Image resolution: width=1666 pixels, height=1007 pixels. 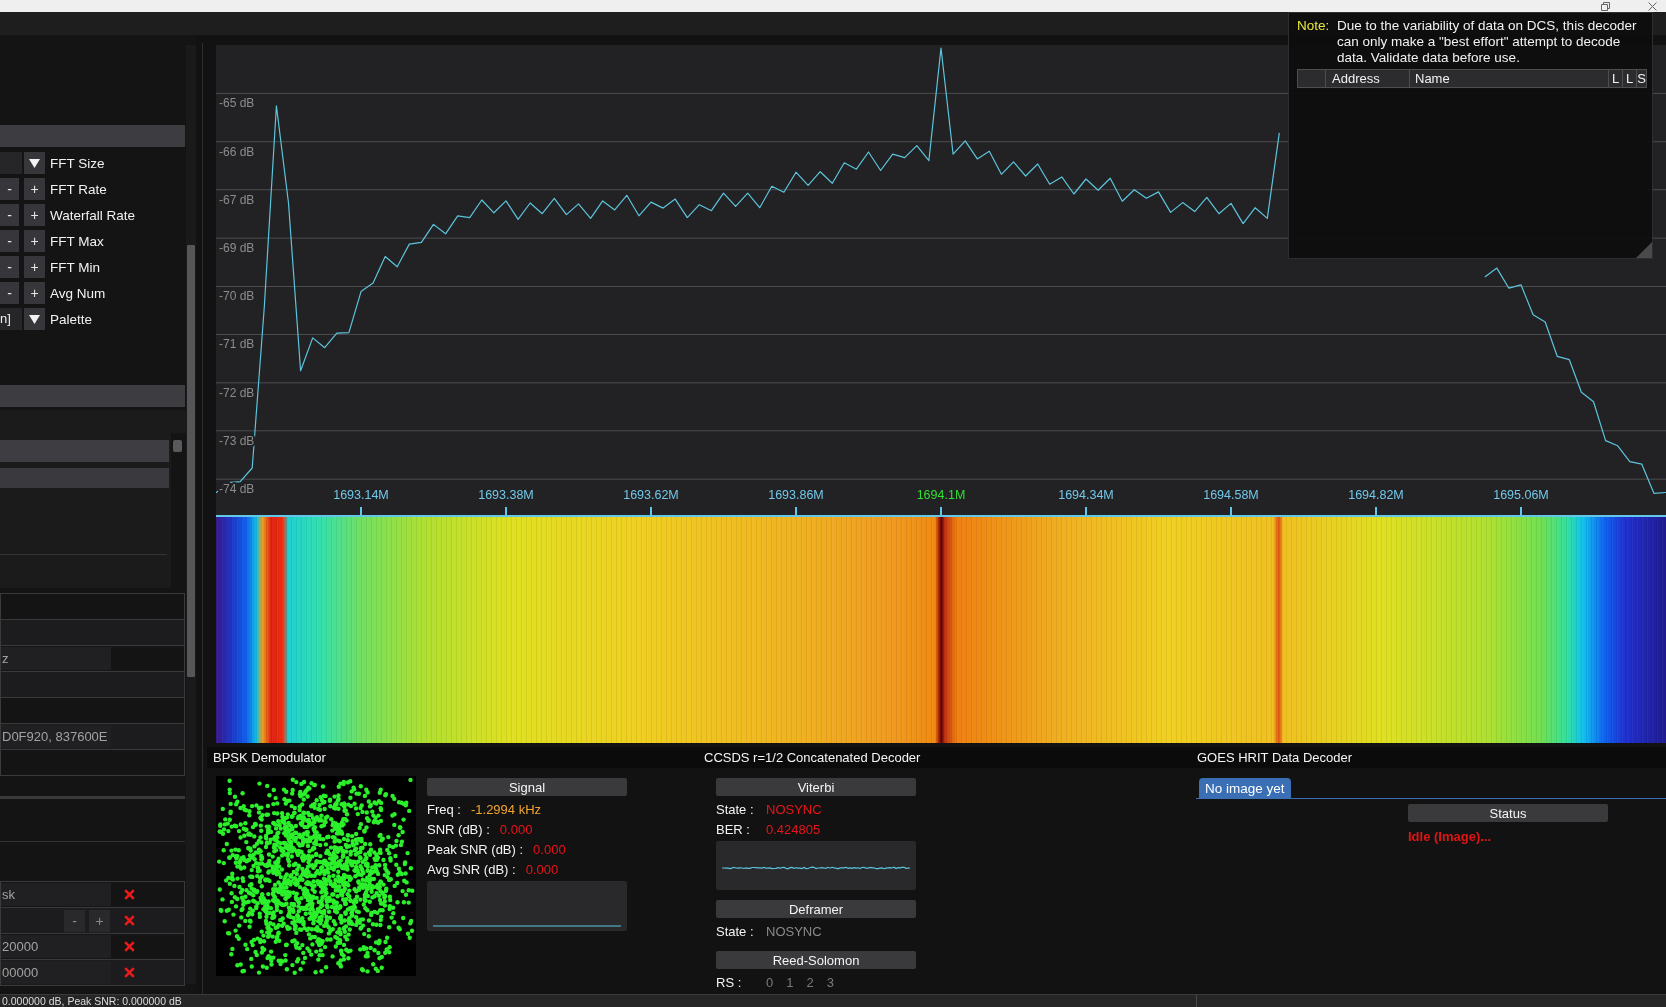 I want to click on input-field: z, so click(x=56, y=658).